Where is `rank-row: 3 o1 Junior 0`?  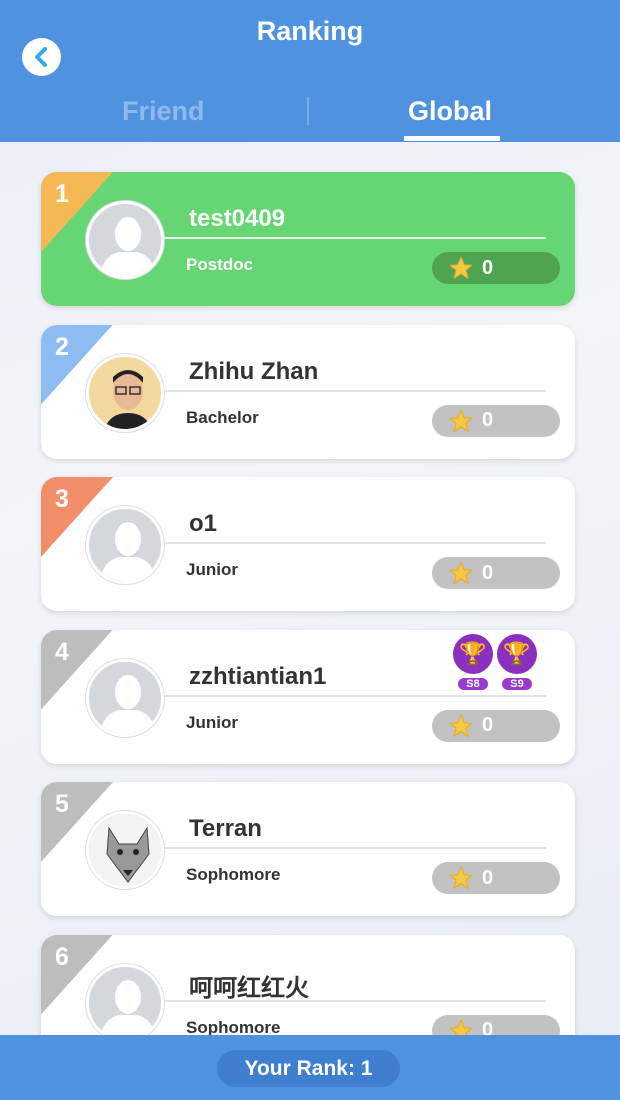
rank-row: 3 o1 Junior 0 is located at coordinates (308, 544).